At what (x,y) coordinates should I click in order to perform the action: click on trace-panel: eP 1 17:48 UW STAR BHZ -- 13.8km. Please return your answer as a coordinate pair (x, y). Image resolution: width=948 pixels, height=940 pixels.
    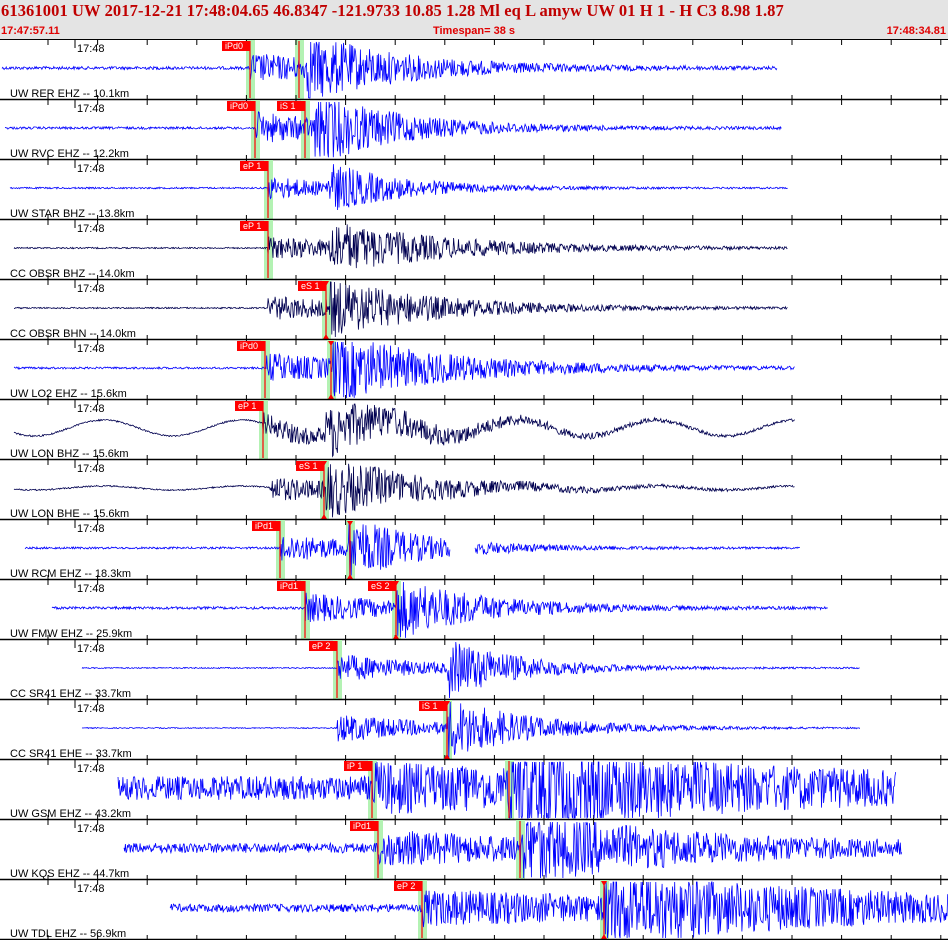
    Looking at the image, I should click on (474, 190).